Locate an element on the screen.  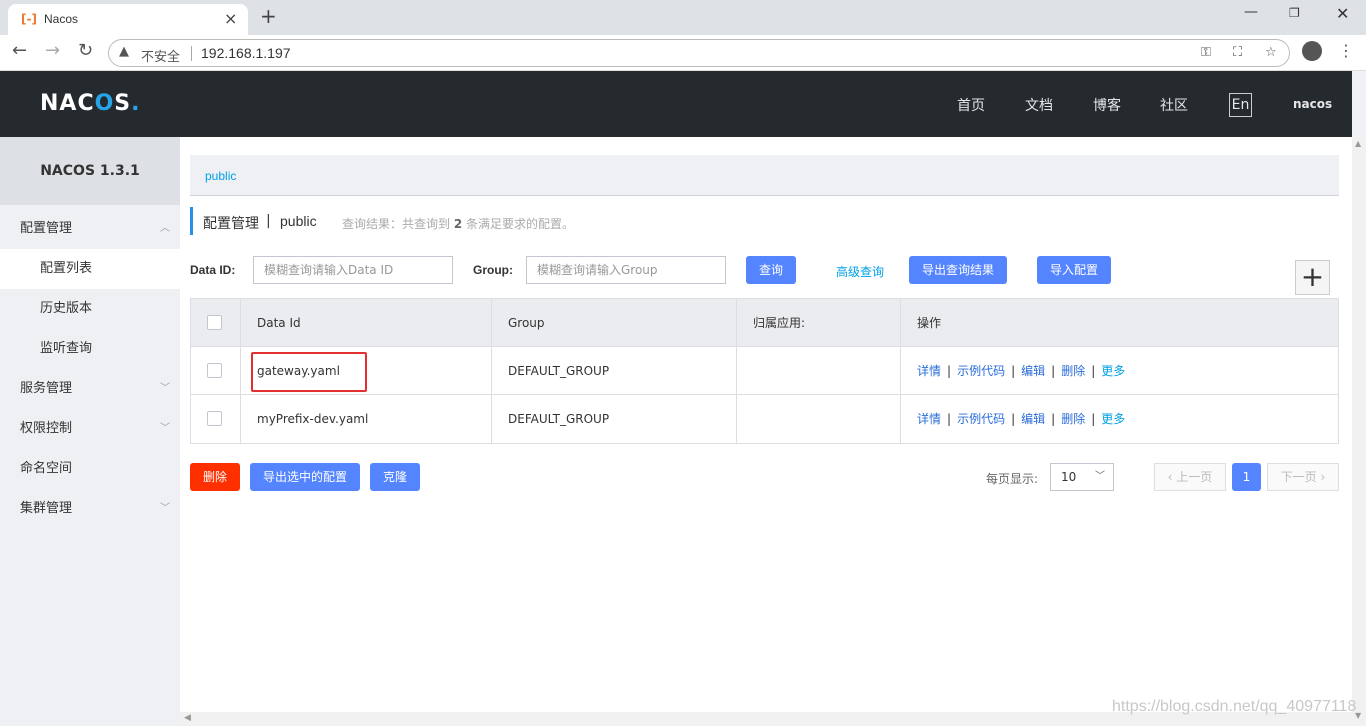
forward-icon: → is located at coordinates (52, 50).